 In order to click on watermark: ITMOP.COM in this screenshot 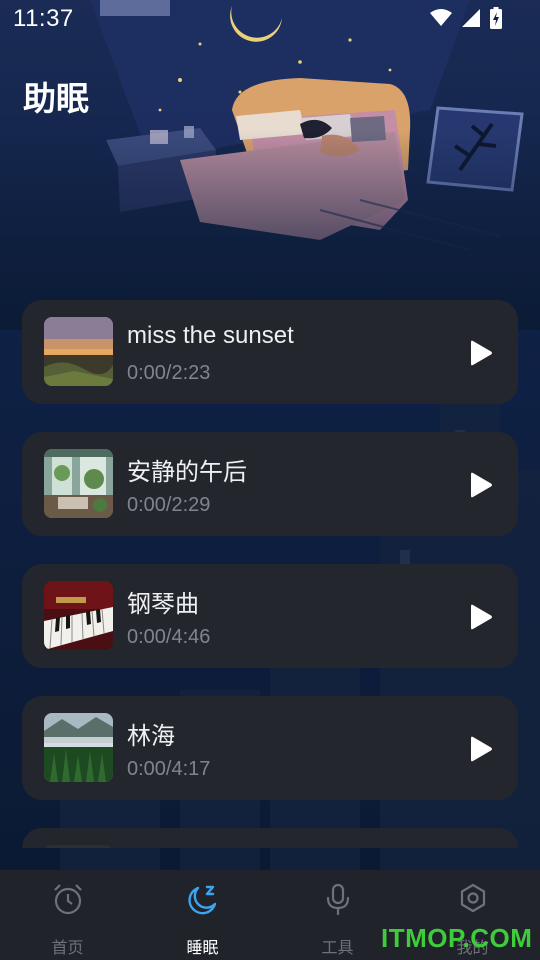, I will do `click(457, 938)`.